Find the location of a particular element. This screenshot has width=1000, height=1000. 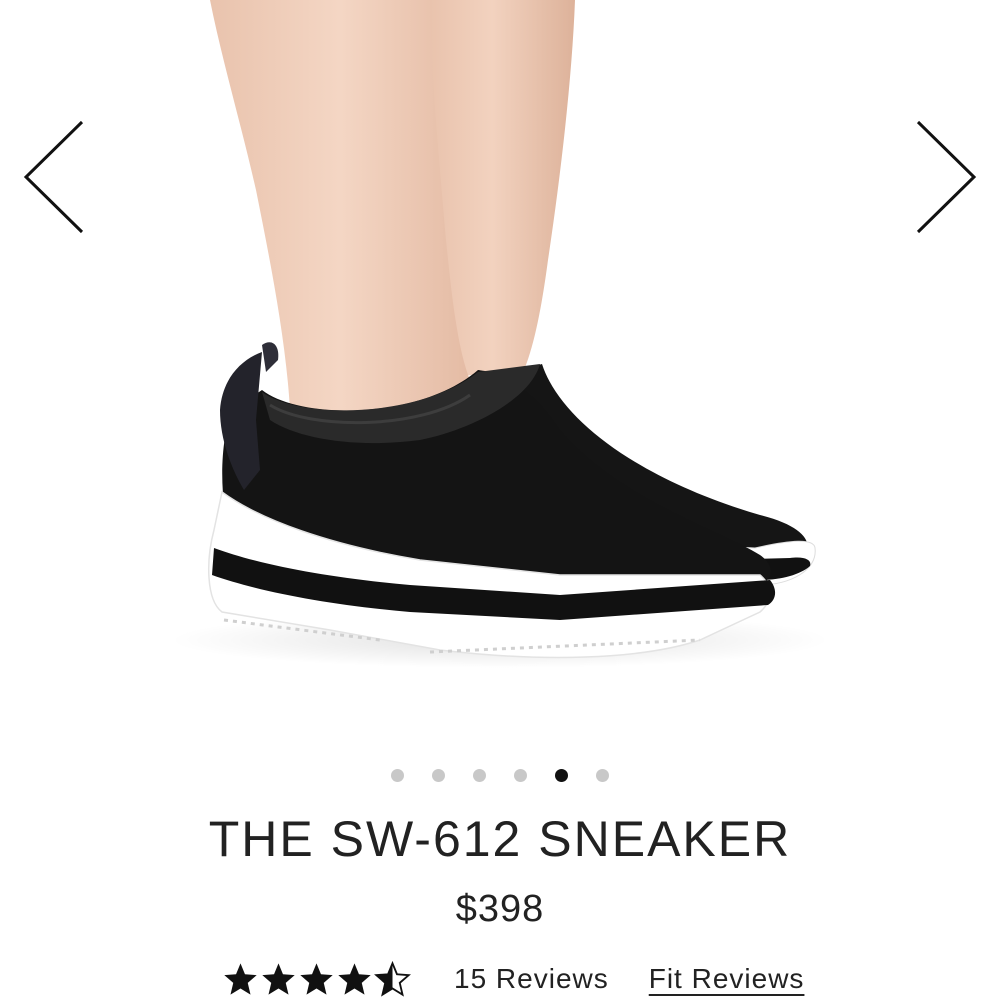

chevron-left-icon is located at coordinates (53, 177).